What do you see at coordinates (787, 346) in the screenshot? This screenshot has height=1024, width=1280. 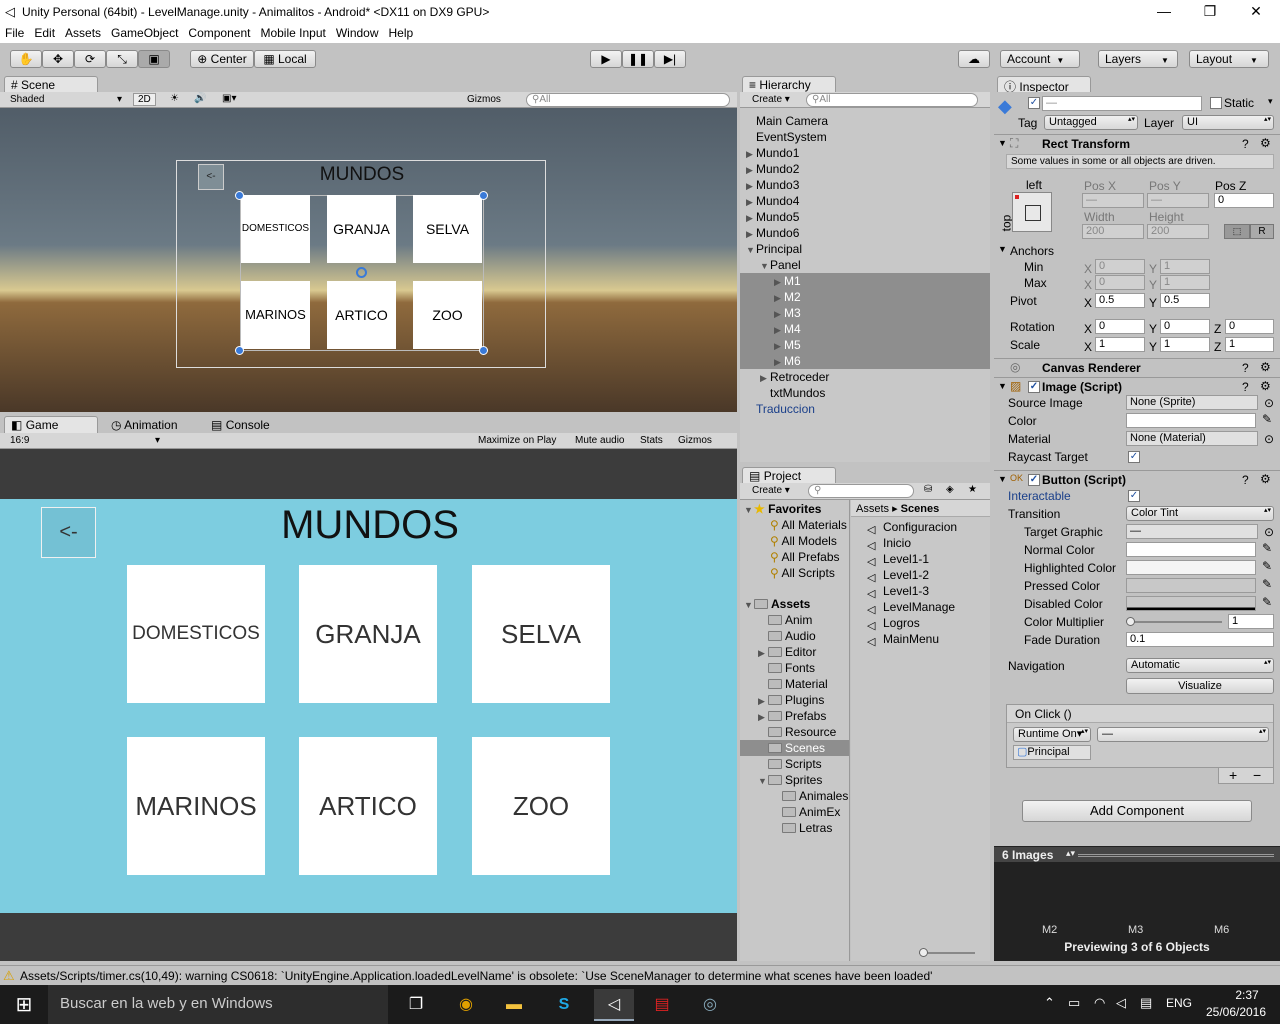 I see `hierarchy-item: ▶ M5` at bounding box center [787, 346].